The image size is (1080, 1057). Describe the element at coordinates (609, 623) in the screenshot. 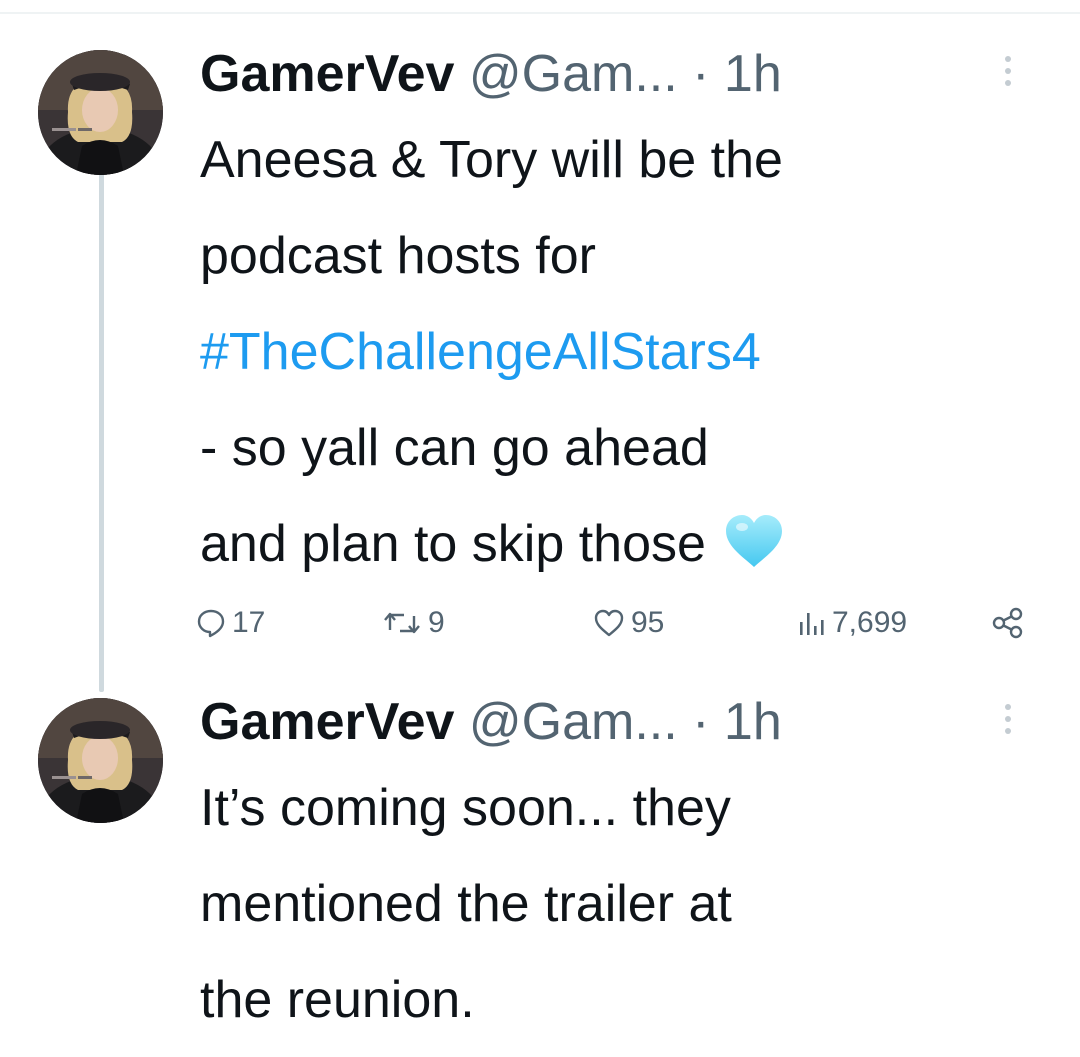

I see `heart-icon` at that location.